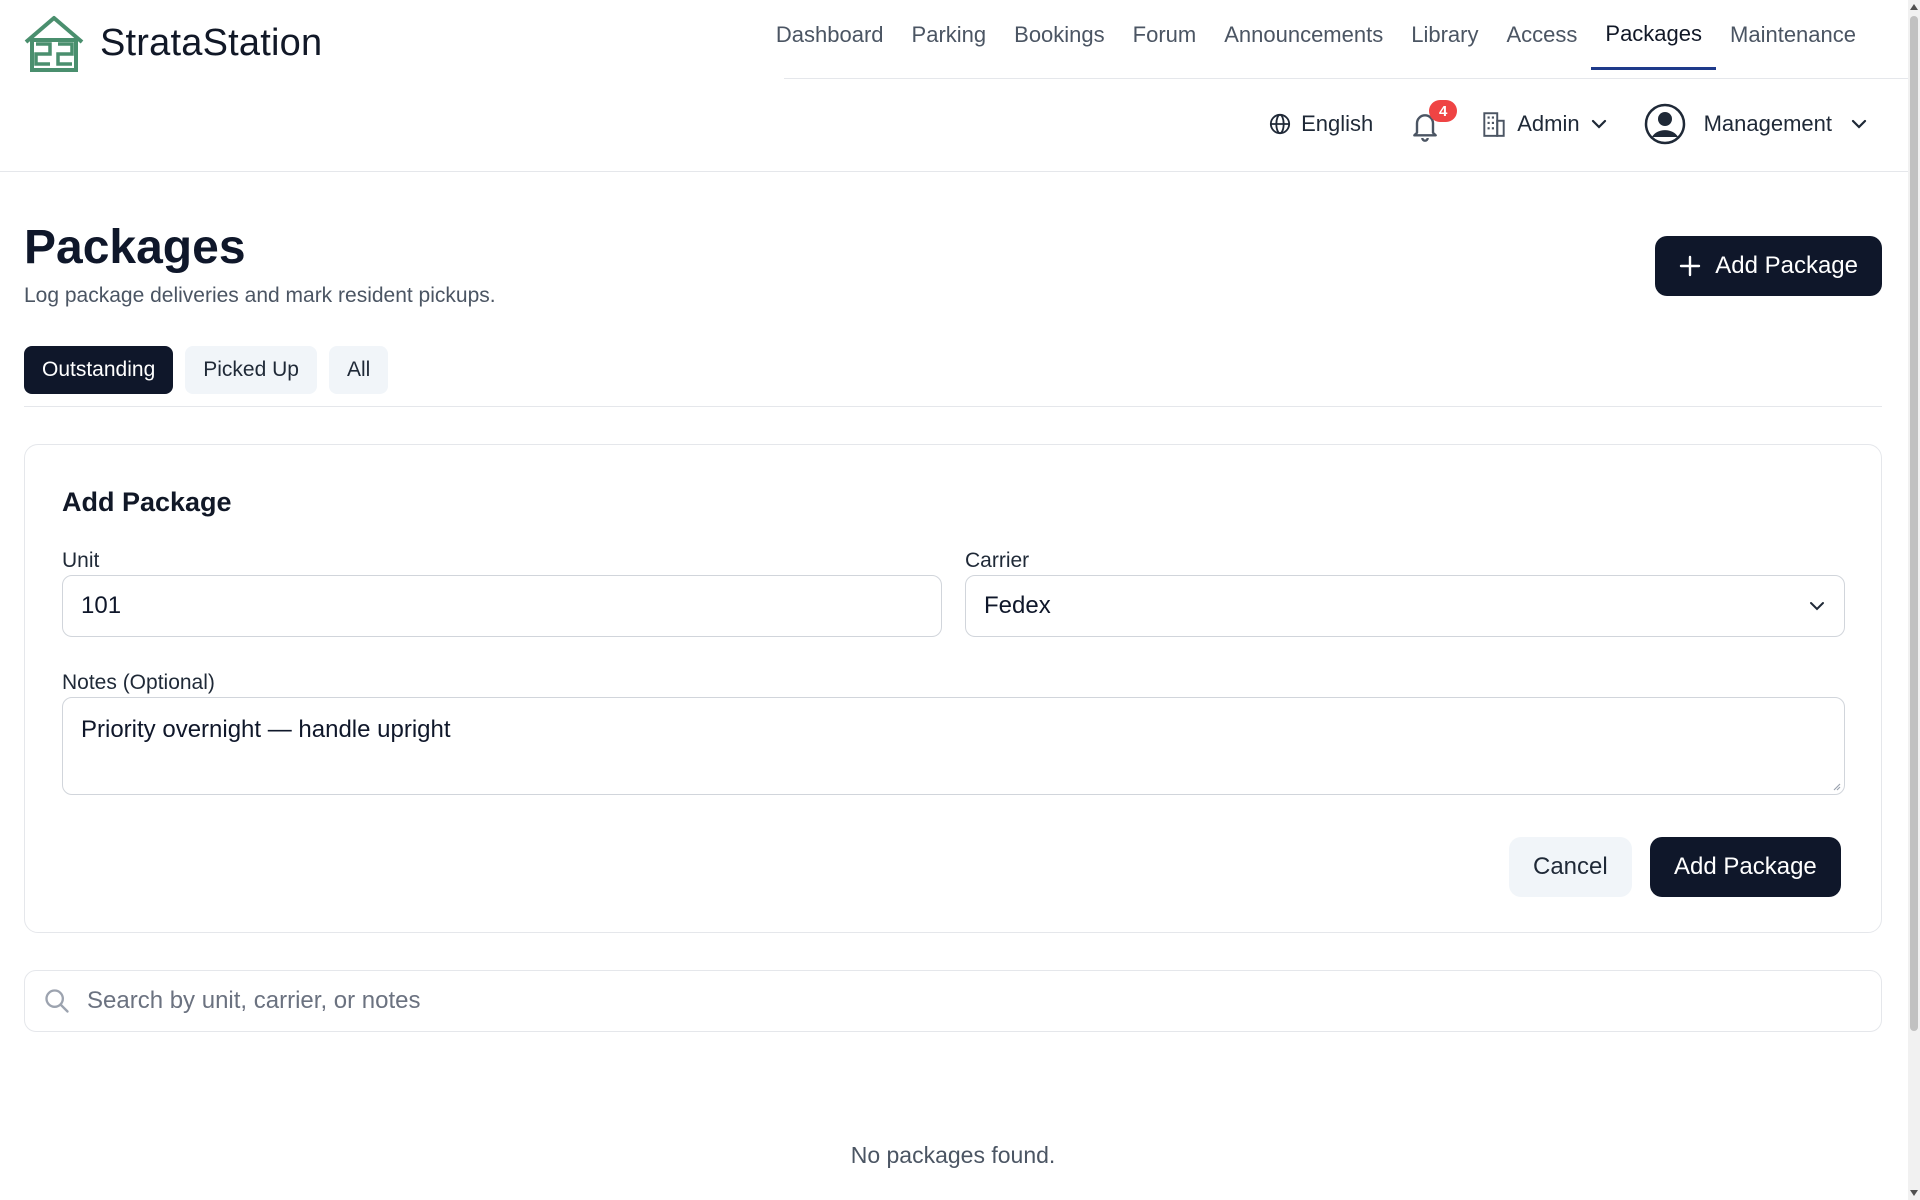 The width and height of the screenshot is (1920, 1200). Describe the element at coordinates (1337, 123) in the screenshot. I see `language-label: English` at that location.